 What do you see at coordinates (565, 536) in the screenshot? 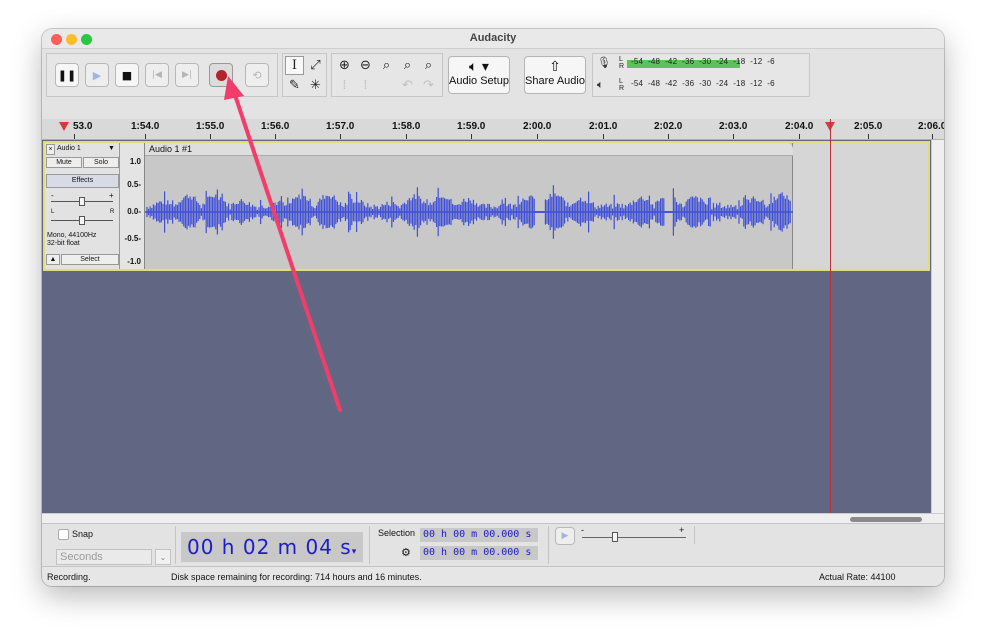
I see `play-at-speed-button: ▶` at bounding box center [565, 536].